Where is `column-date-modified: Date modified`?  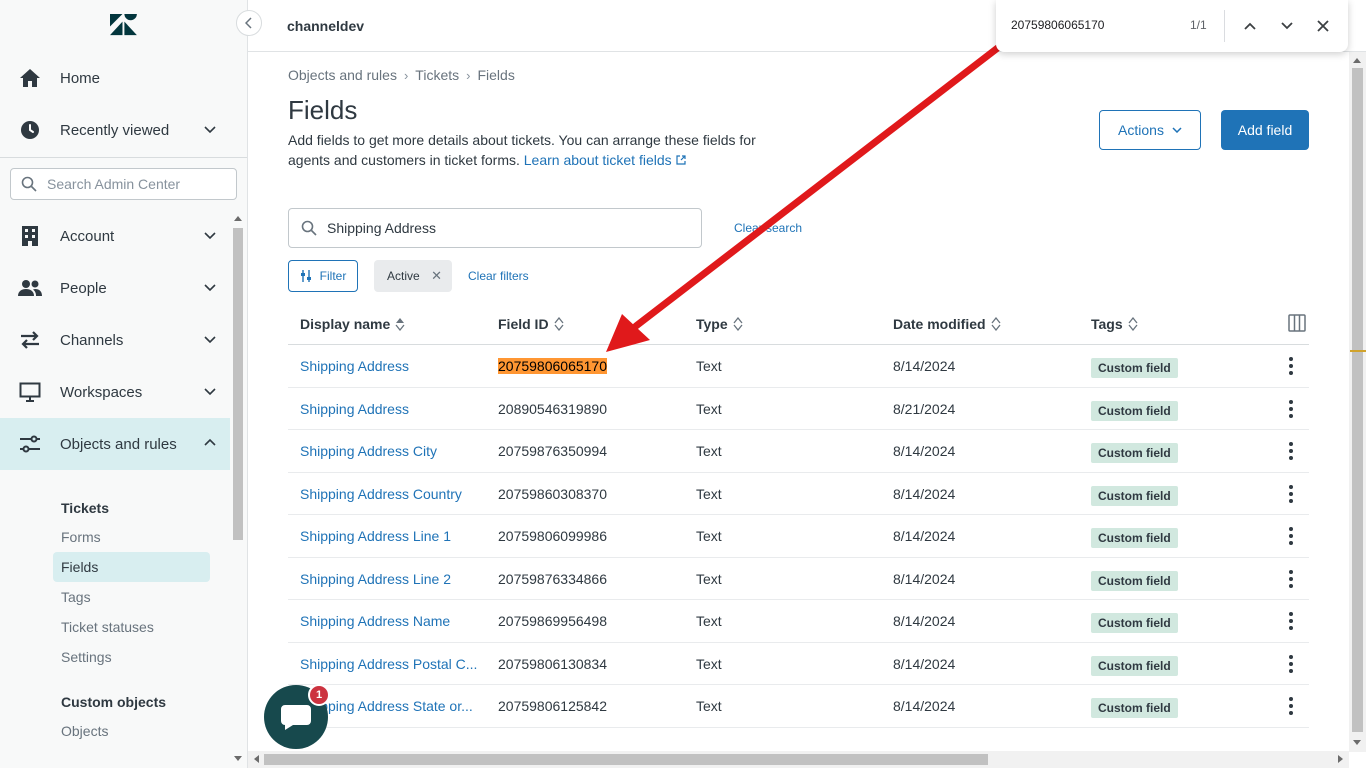
column-date-modified: Date modified is located at coordinates (947, 324).